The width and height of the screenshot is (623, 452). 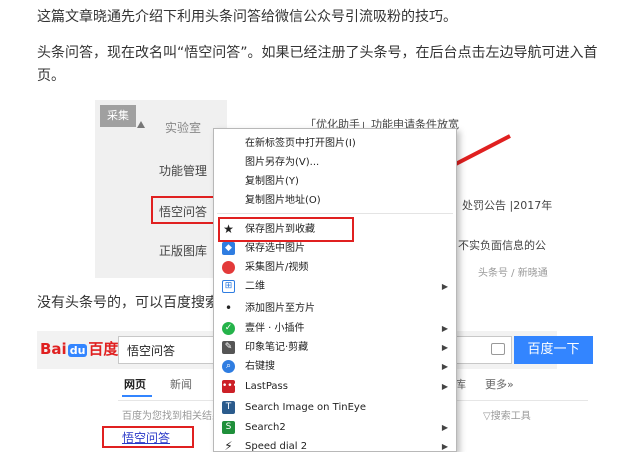 What do you see at coordinates (183, 170) in the screenshot?
I see `sidebar-item-feature-manage: 功能管理` at bounding box center [183, 170].